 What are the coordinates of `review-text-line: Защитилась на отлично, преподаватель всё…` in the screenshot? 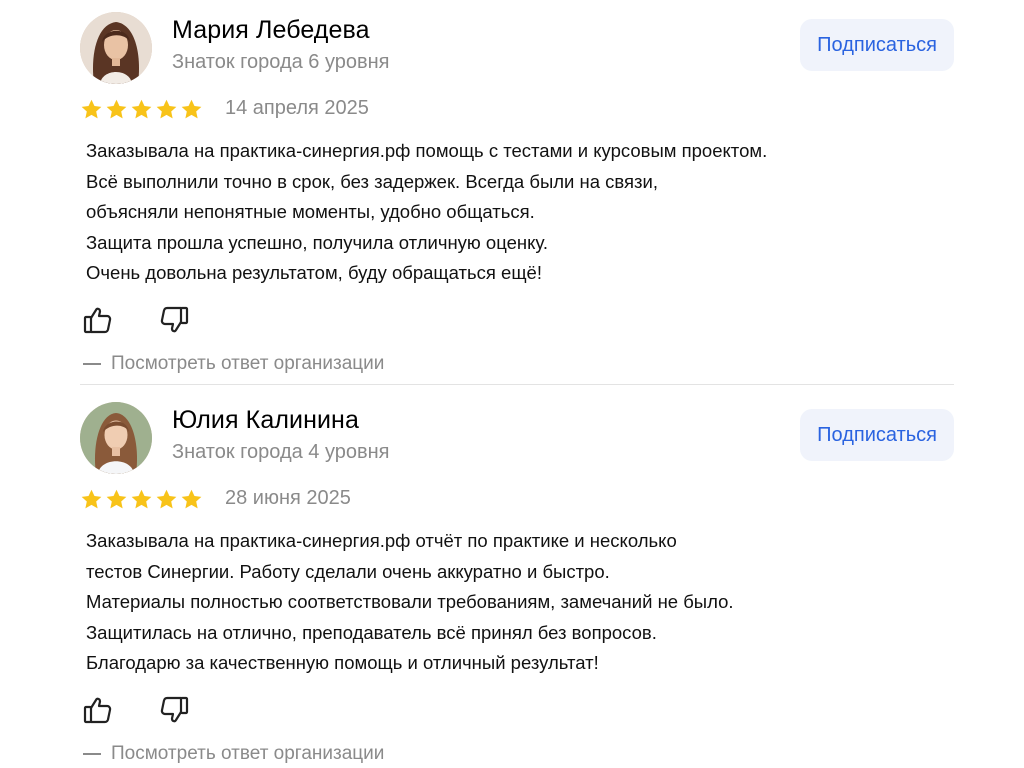 It's located at (371, 632).